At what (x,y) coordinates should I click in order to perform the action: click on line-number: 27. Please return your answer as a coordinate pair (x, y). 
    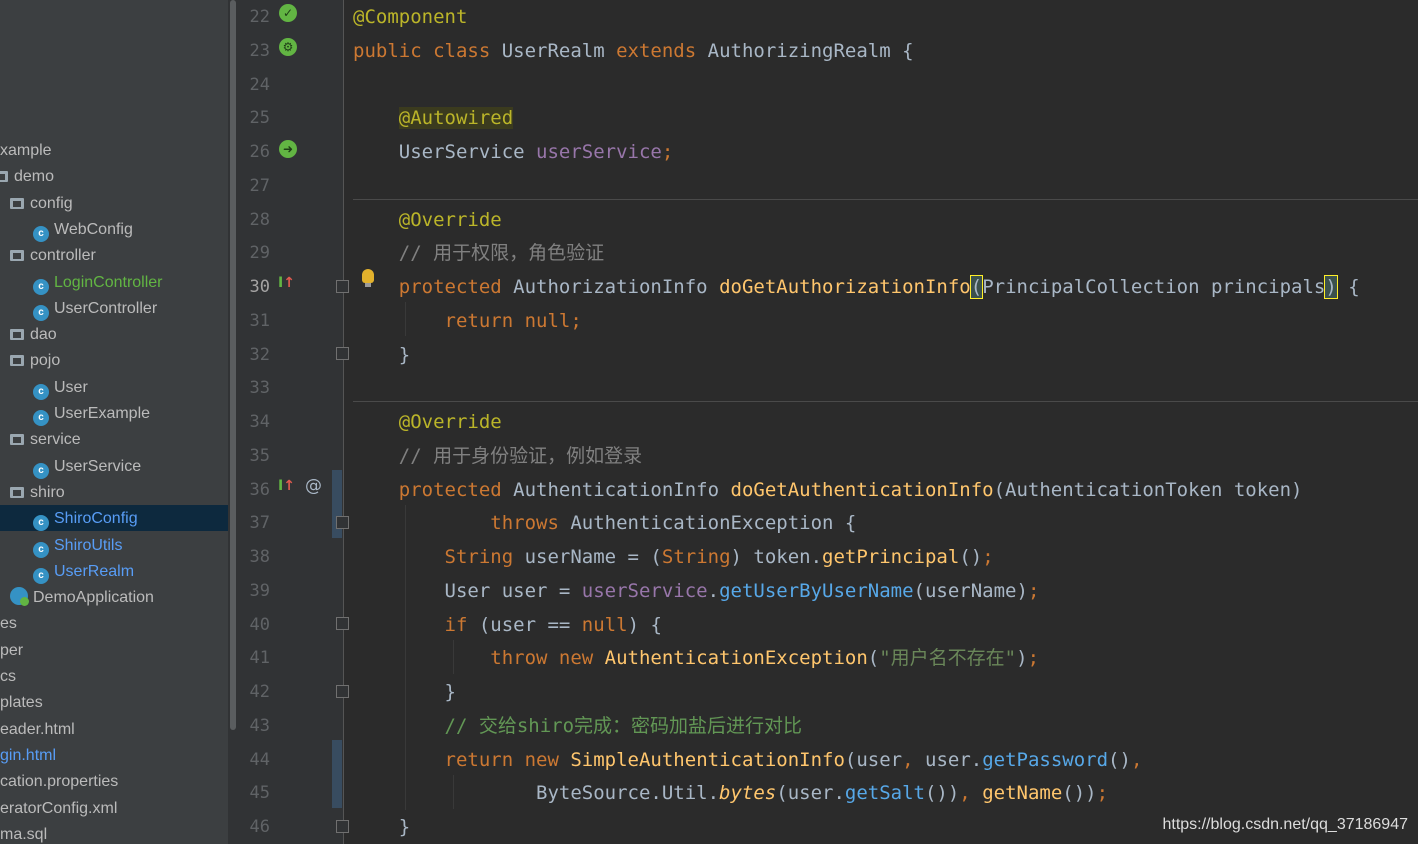
    Looking at the image, I should click on (255, 186).